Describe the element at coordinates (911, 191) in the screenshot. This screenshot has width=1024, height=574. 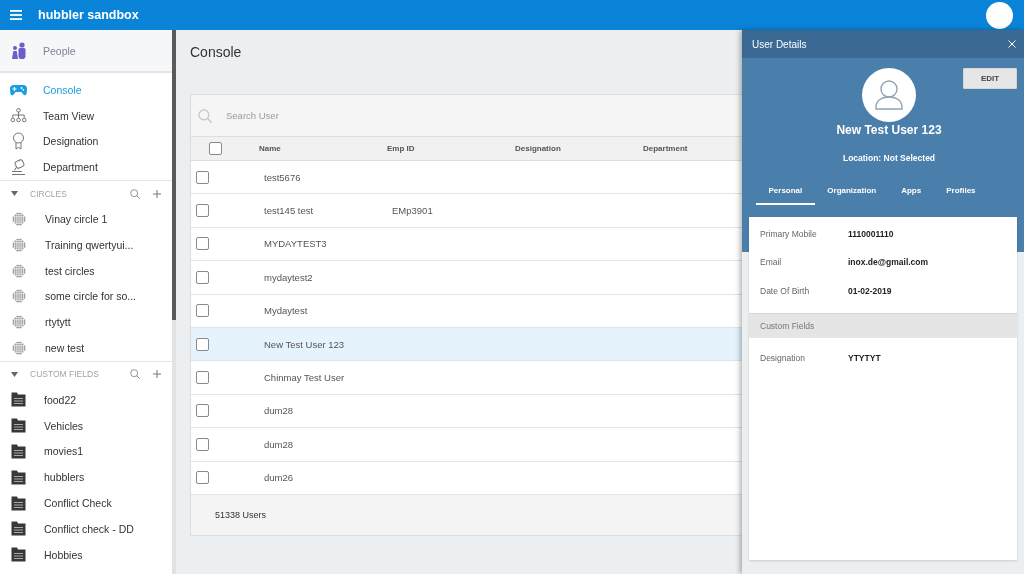
I see `tab: Apps` at that location.